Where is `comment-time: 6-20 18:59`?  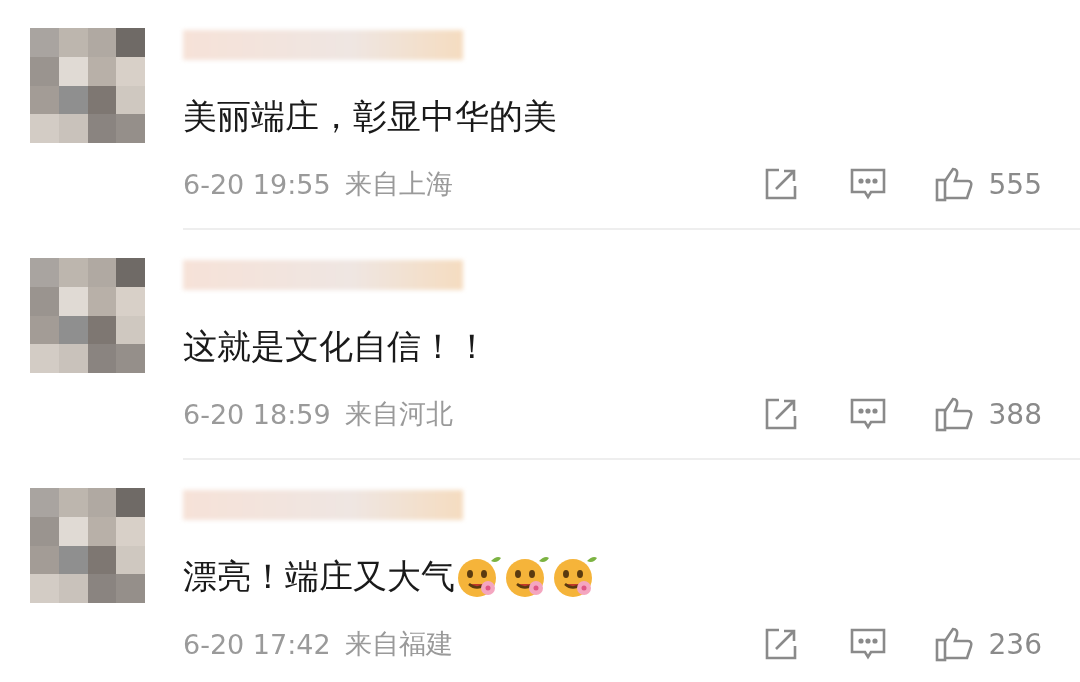
comment-time: 6-20 18:59 is located at coordinates (257, 414).